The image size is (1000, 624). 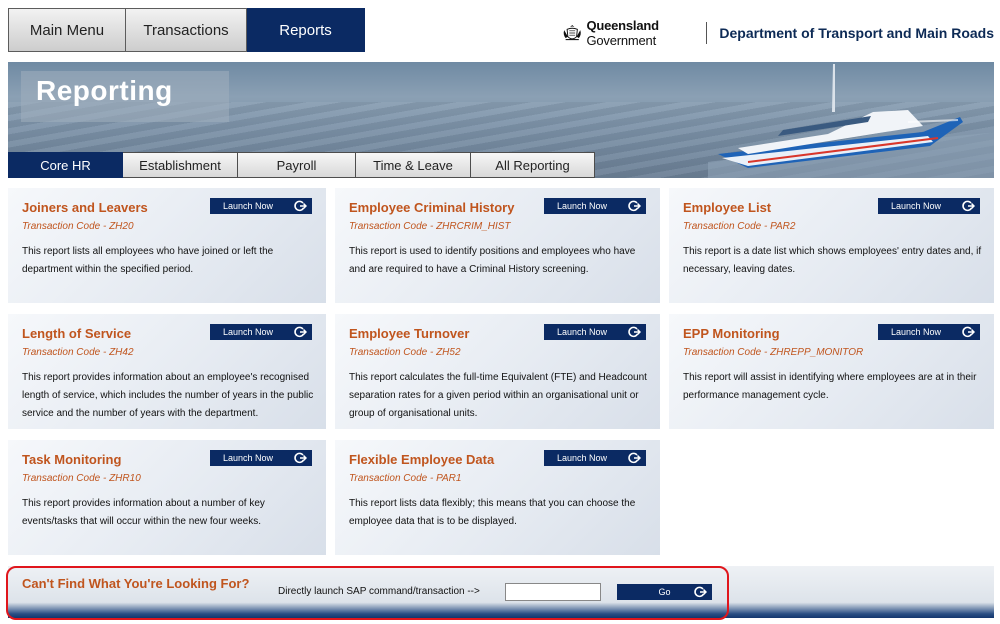 What do you see at coordinates (851, 121) in the screenshot?
I see `ferry-image` at bounding box center [851, 121].